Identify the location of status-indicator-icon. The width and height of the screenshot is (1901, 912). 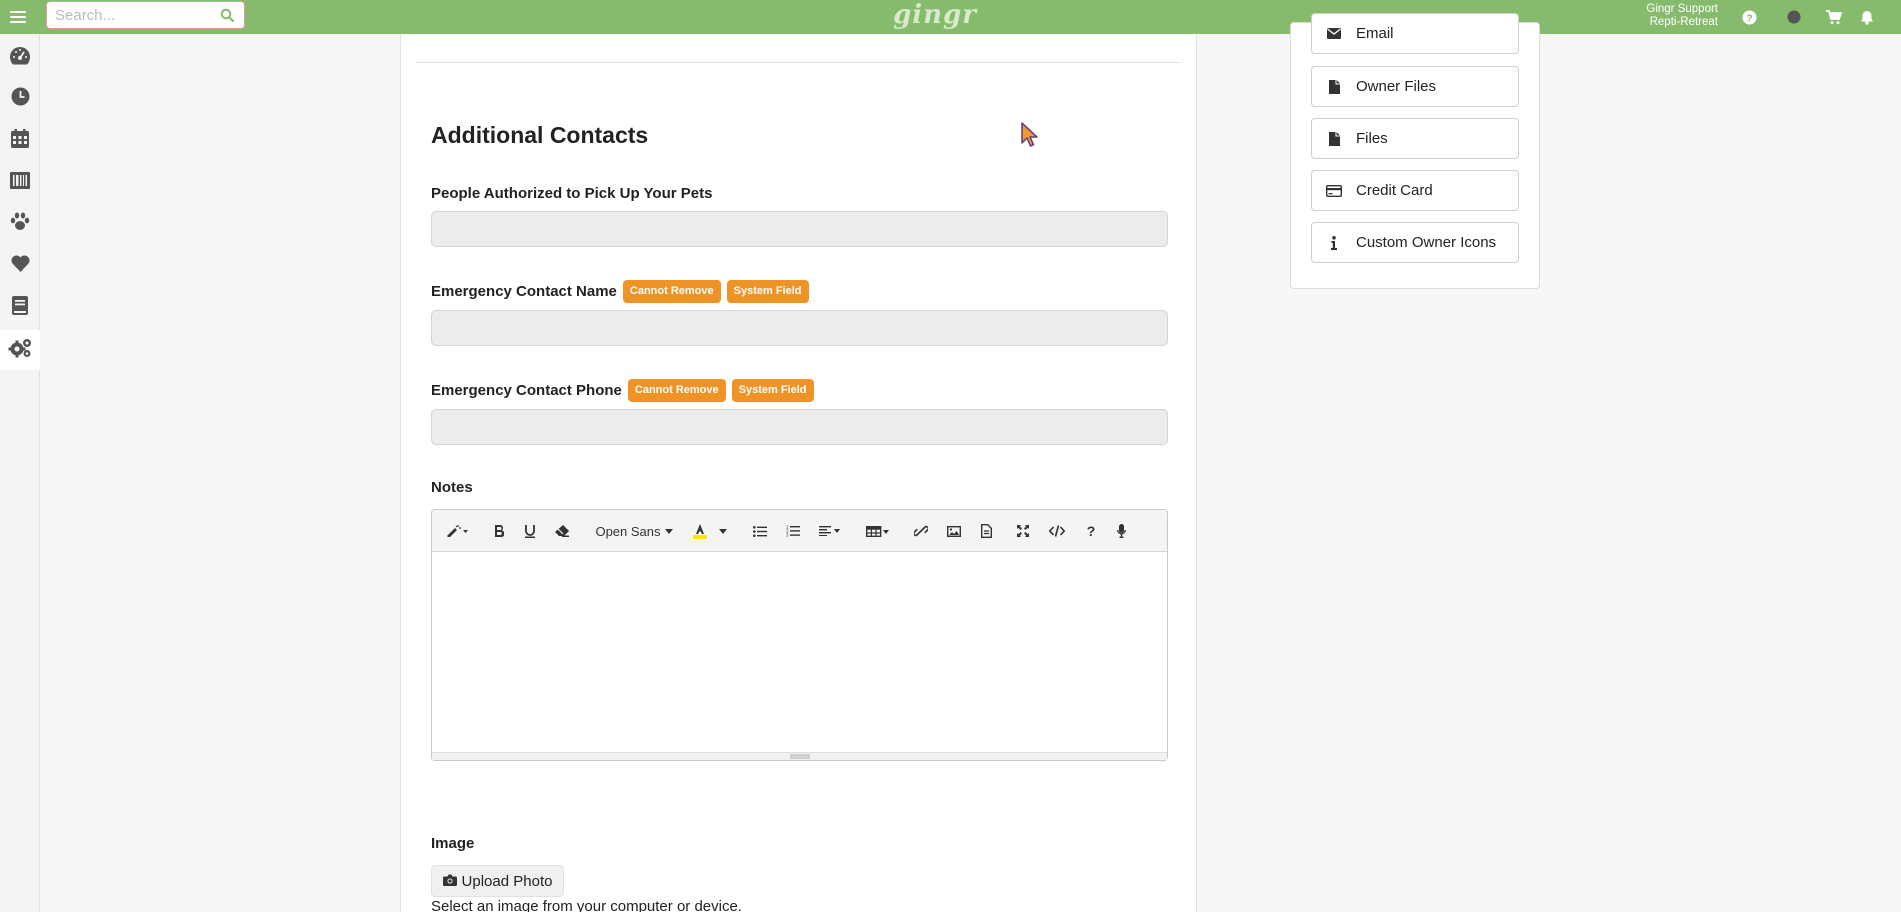
(1794, 17).